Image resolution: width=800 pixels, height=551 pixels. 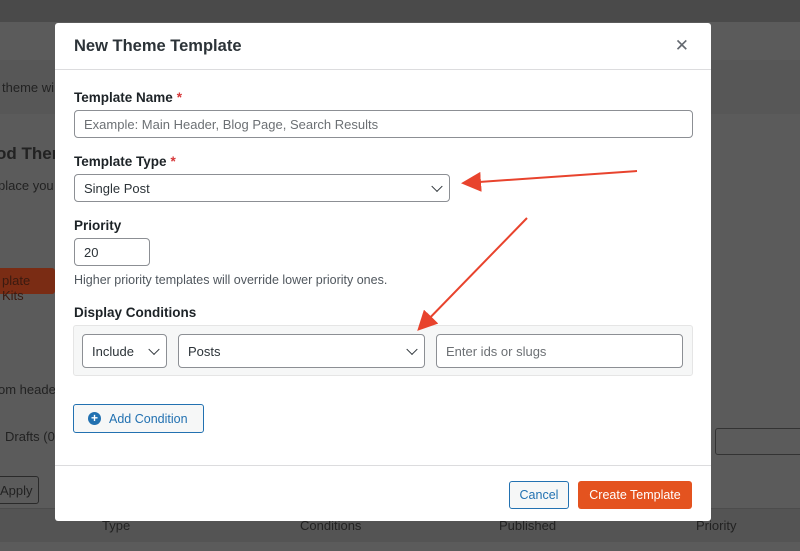 What do you see at coordinates (559, 351) in the screenshot?
I see `ids-input: Enter ids or slugs` at bounding box center [559, 351].